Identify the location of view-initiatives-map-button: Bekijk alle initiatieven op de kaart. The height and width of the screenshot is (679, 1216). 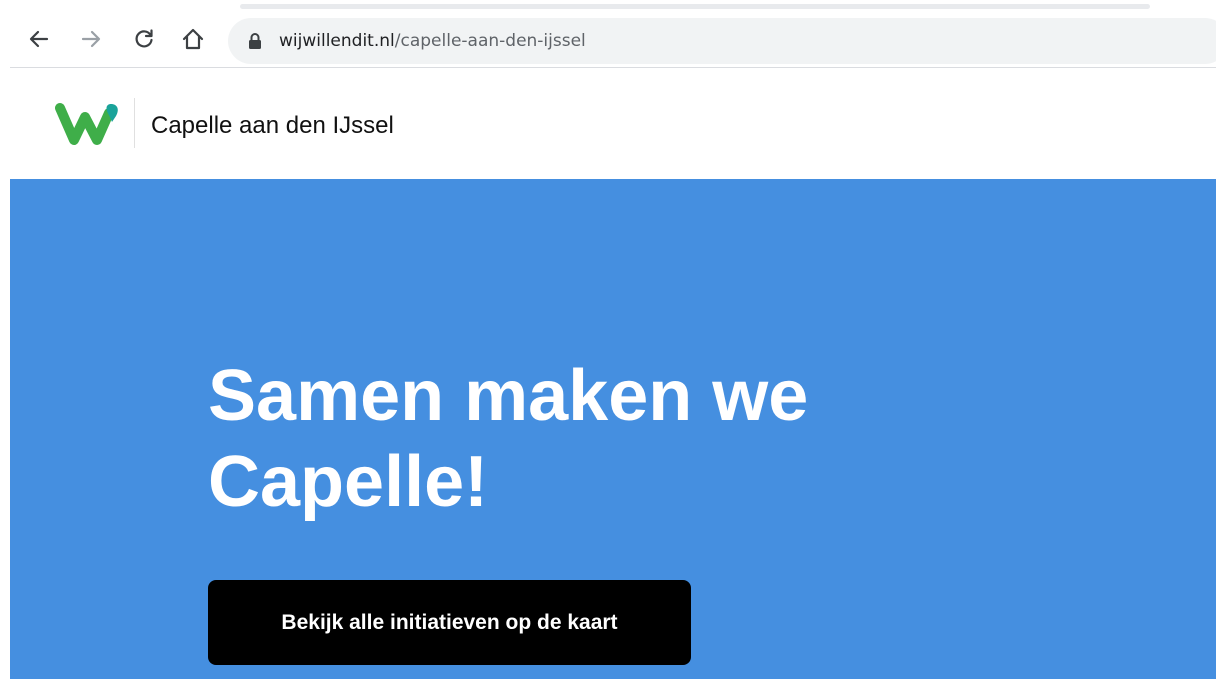
(449, 622).